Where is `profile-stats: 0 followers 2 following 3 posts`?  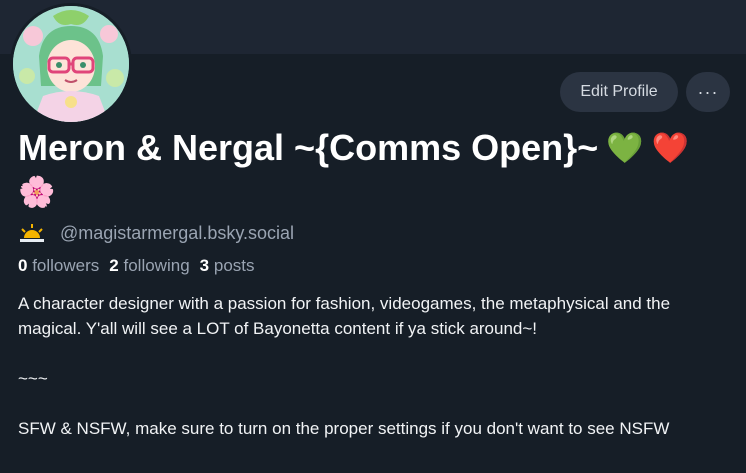 profile-stats: 0 followers 2 following 3 posts is located at coordinates (136, 266).